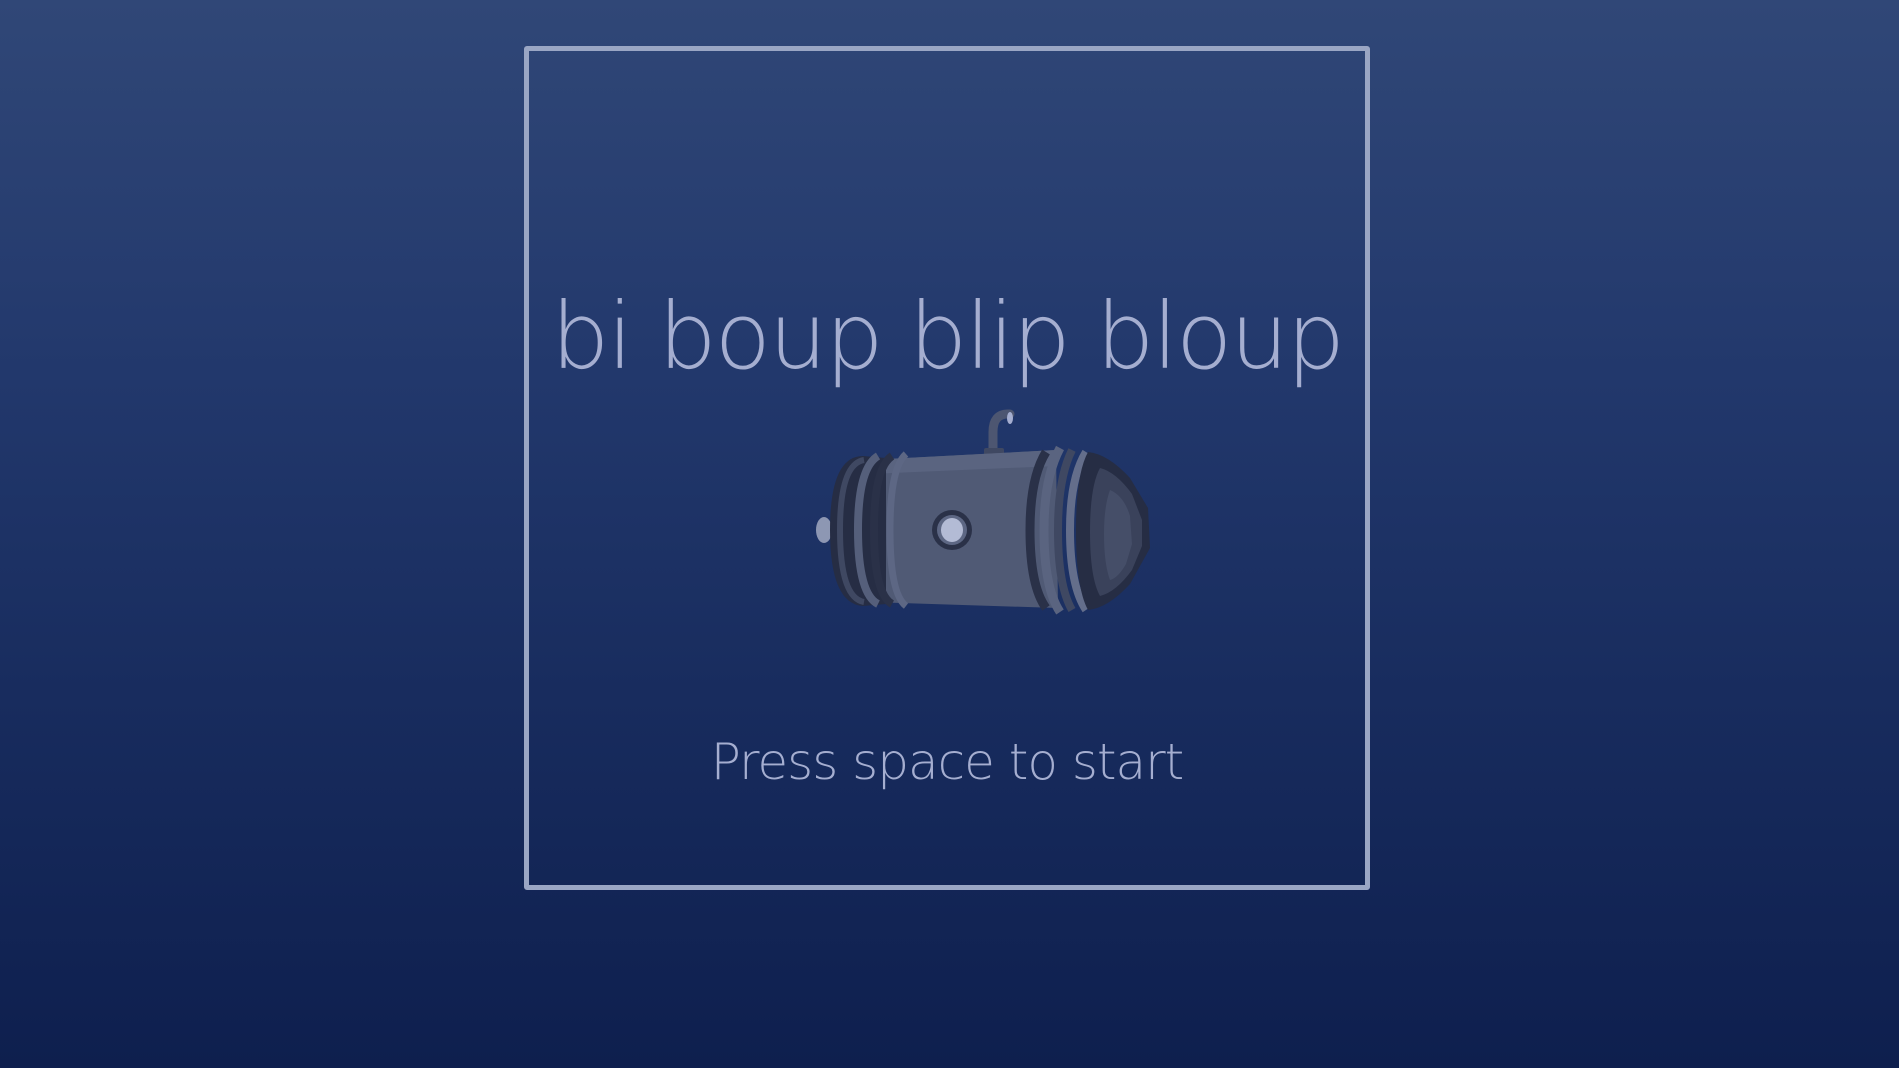 This screenshot has width=1899, height=1068. I want to click on submarine-icon, so click(988, 517).